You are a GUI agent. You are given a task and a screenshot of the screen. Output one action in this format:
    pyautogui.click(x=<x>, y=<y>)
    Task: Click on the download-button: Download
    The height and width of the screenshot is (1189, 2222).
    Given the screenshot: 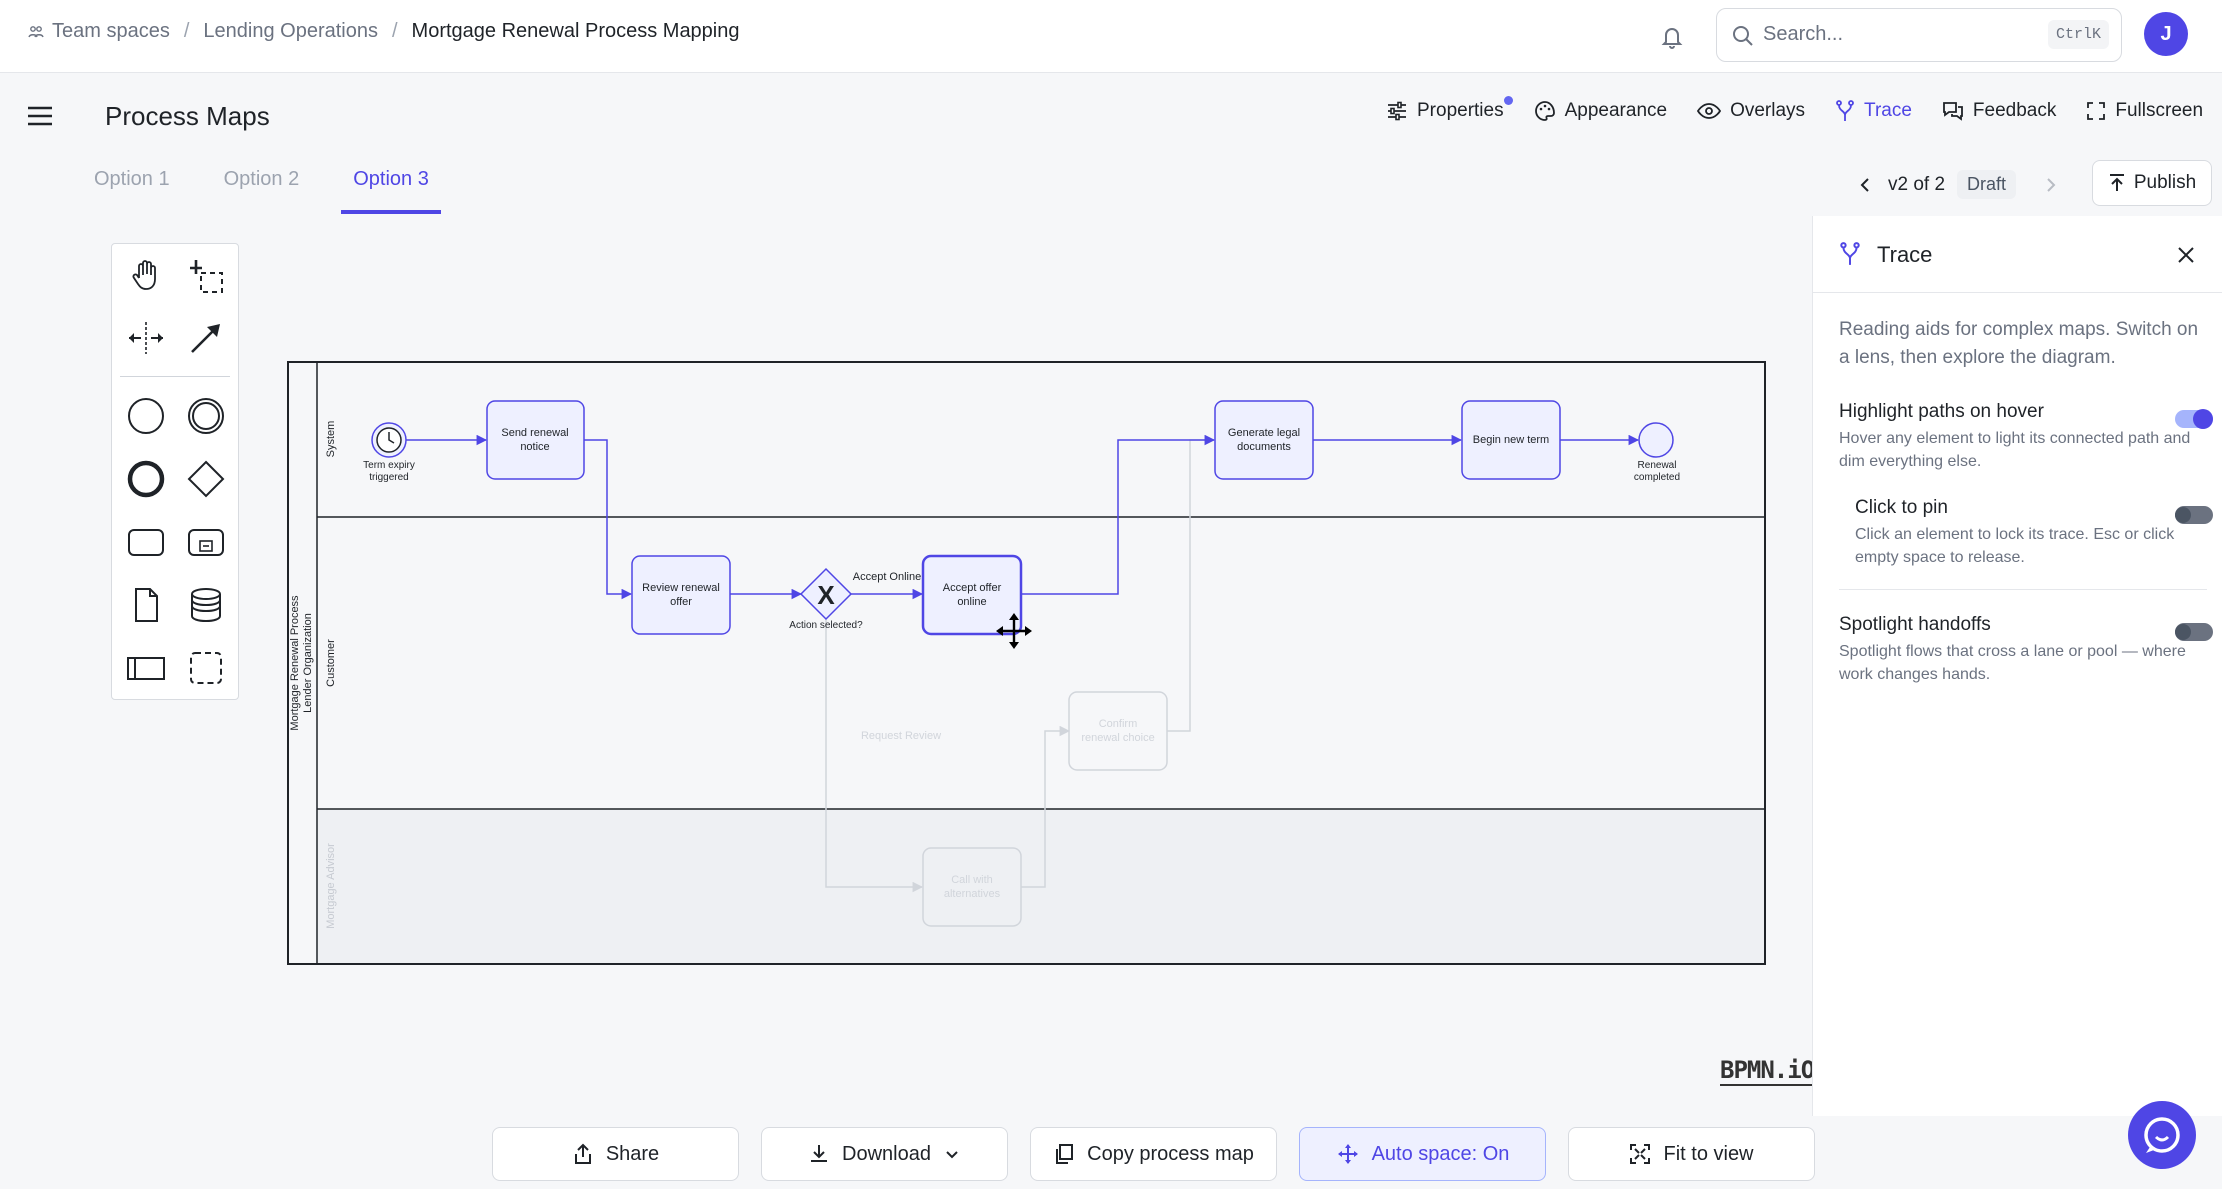 What is the action you would take?
    pyautogui.click(x=884, y=1154)
    